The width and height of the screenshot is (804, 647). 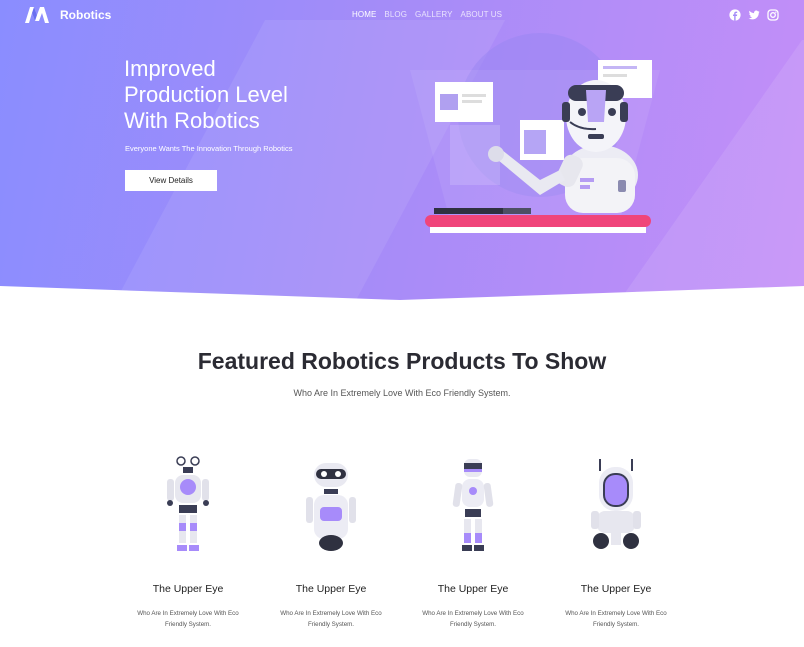 I want to click on twitter-icon, so click(x=754, y=14).